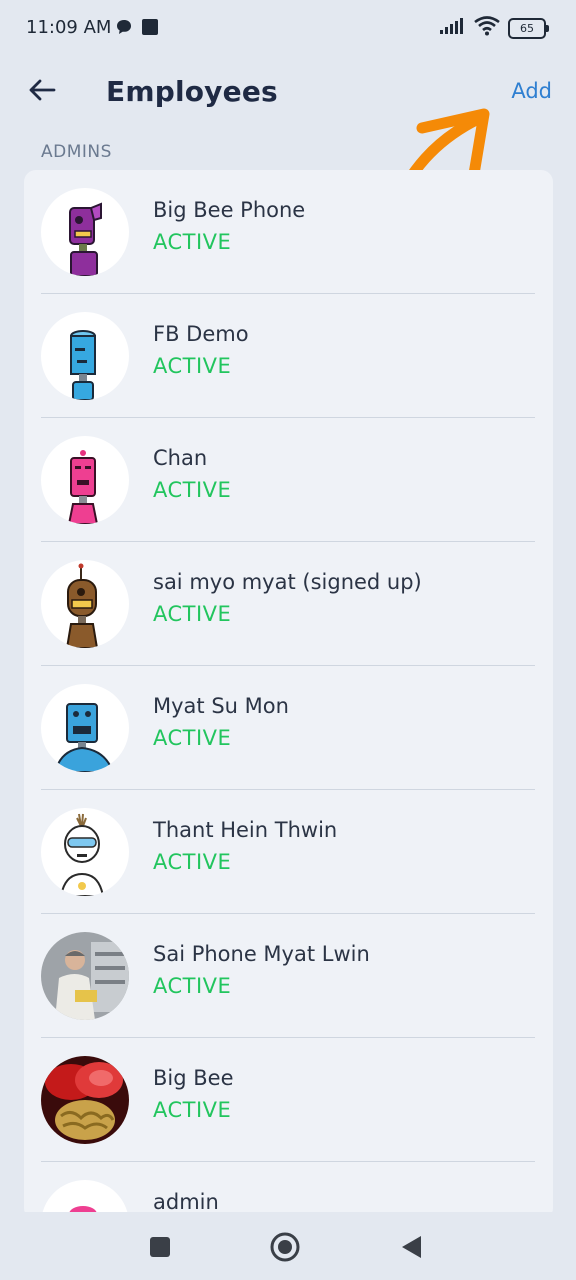 Image resolution: width=576 pixels, height=1280 pixels. I want to click on section-label-admins: ADMINS, so click(76, 152).